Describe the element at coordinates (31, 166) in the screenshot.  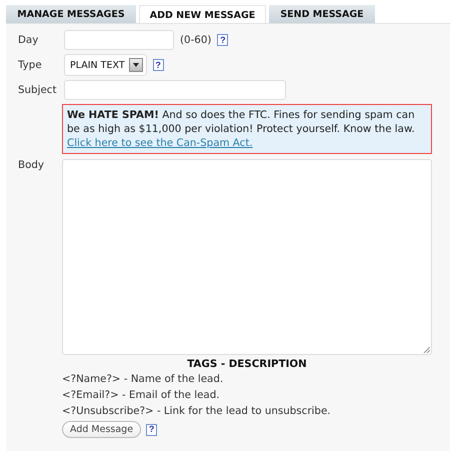
I see `field-label: Body` at that location.